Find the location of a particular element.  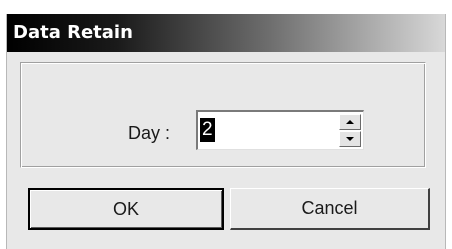

title-bar: Data Retain is located at coordinates (226, 33).